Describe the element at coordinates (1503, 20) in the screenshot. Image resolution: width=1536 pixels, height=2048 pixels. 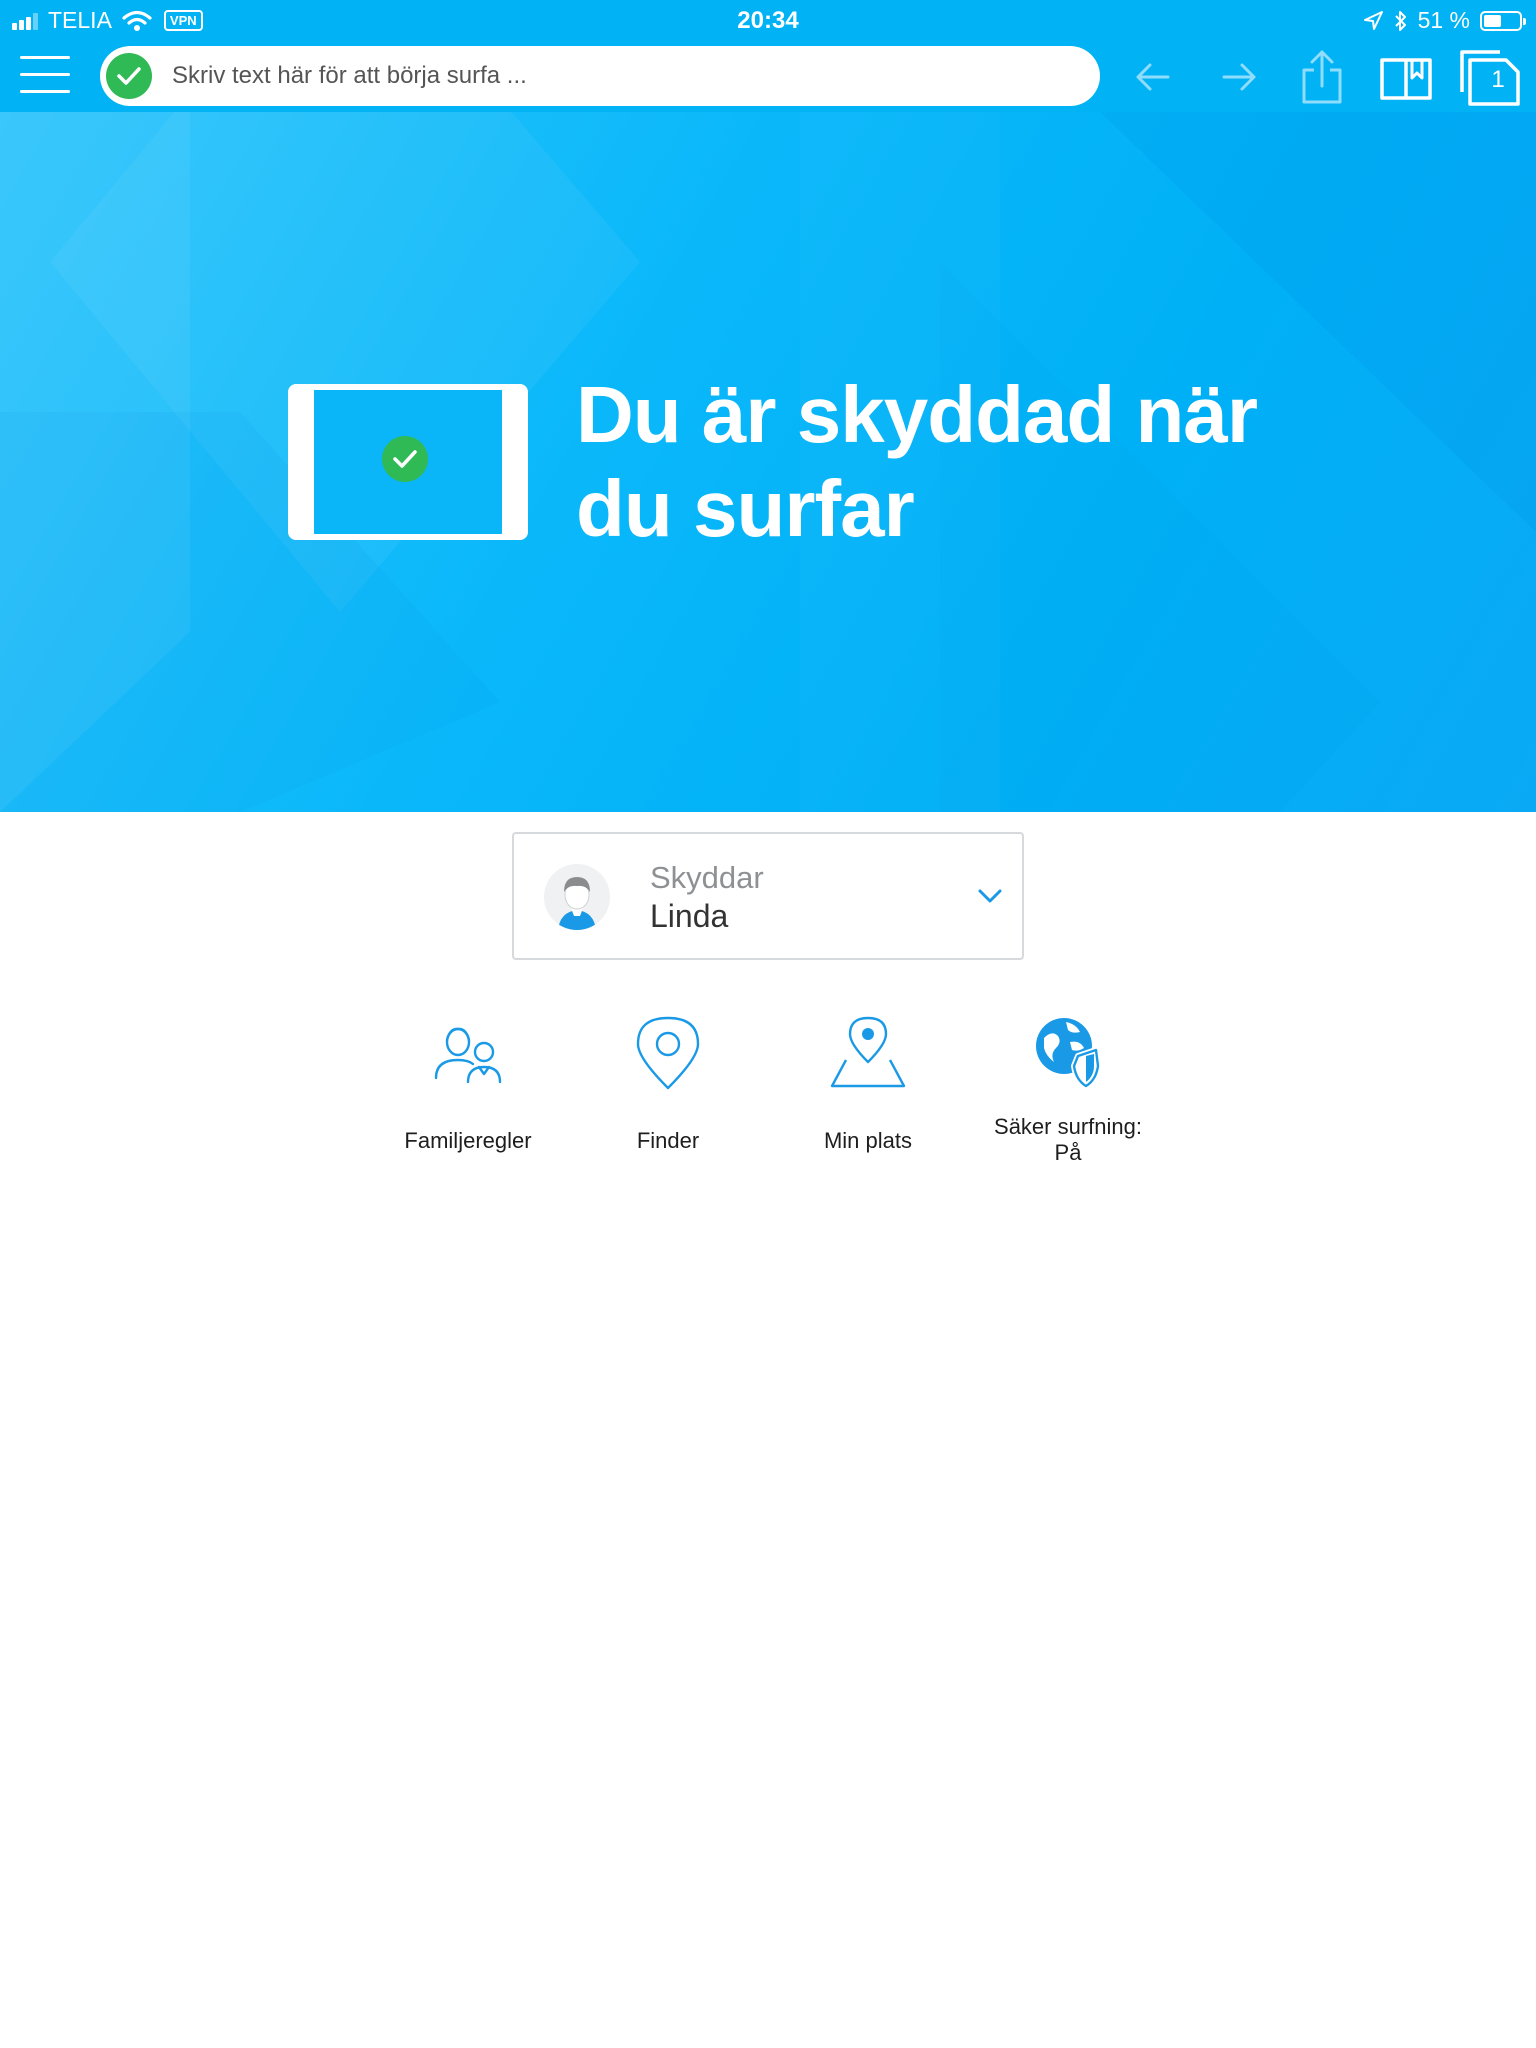
I see `battery-icon` at that location.